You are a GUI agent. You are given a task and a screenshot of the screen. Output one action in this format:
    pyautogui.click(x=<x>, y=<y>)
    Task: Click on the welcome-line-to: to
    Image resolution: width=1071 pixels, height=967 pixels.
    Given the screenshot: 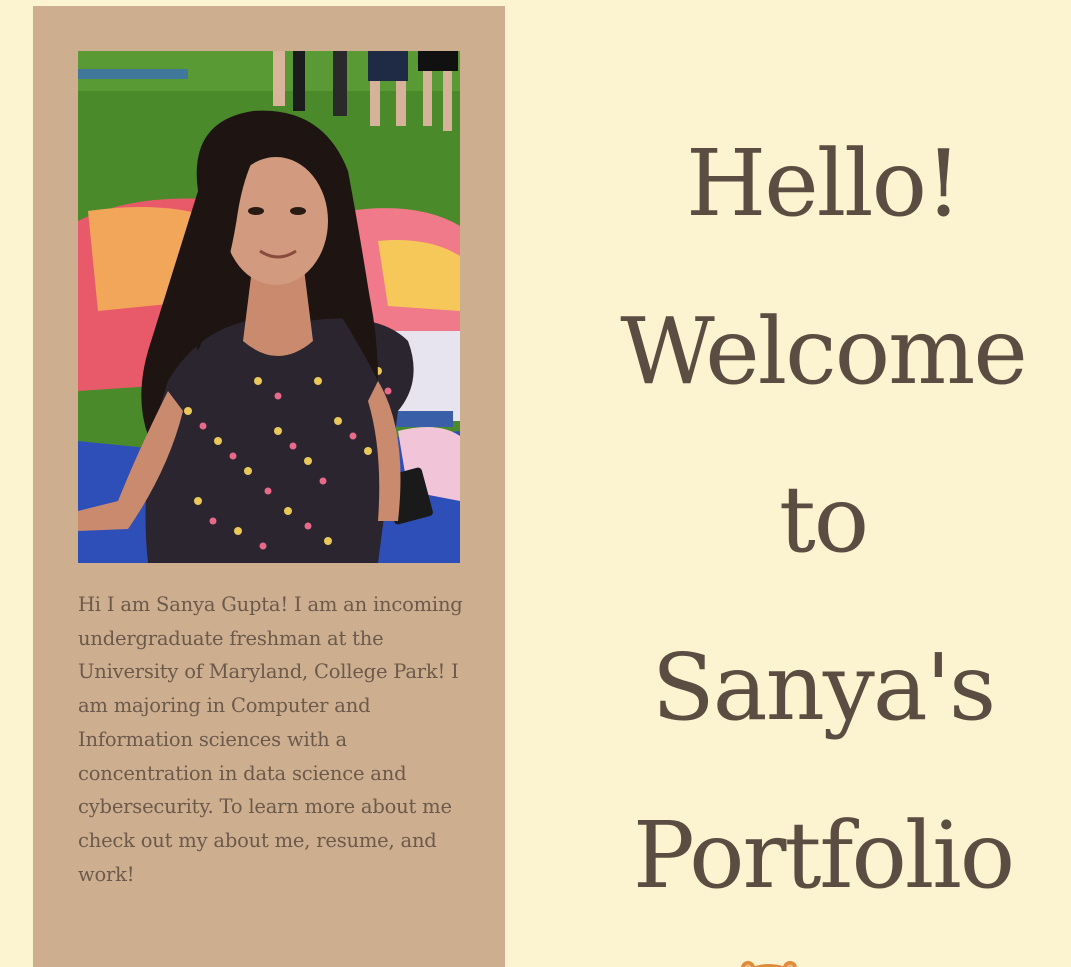 What is the action you would take?
    pyautogui.click(x=823, y=519)
    